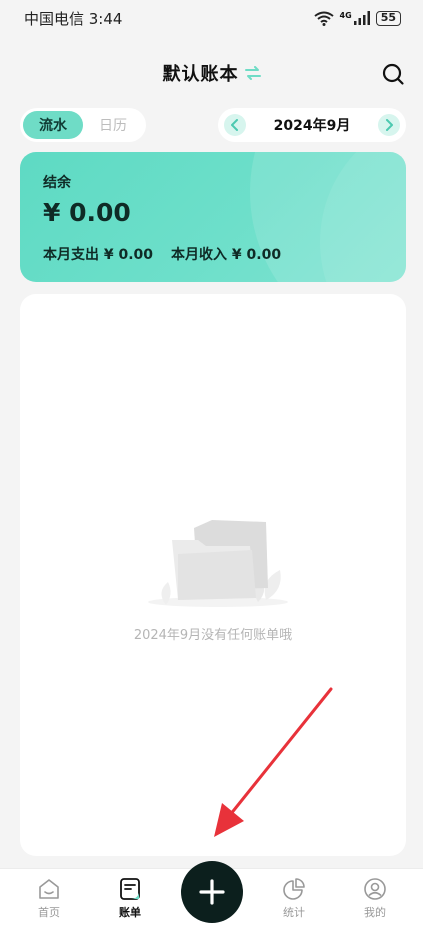 Image resolution: width=423 pixels, height=930 pixels. I want to click on book-title: 默认账本, so click(201, 73).